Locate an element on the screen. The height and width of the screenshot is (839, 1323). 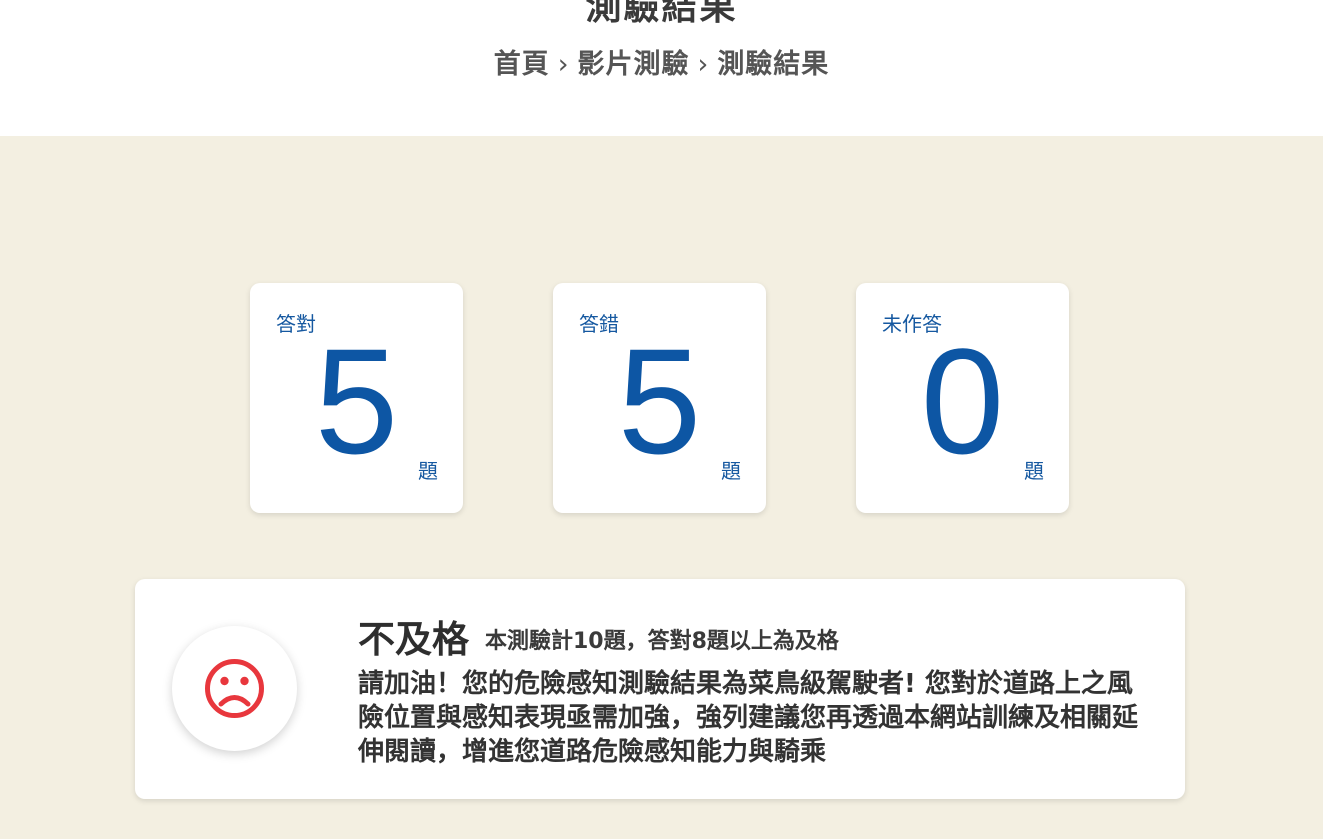
sad-face-icon is located at coordinates (234, 688).